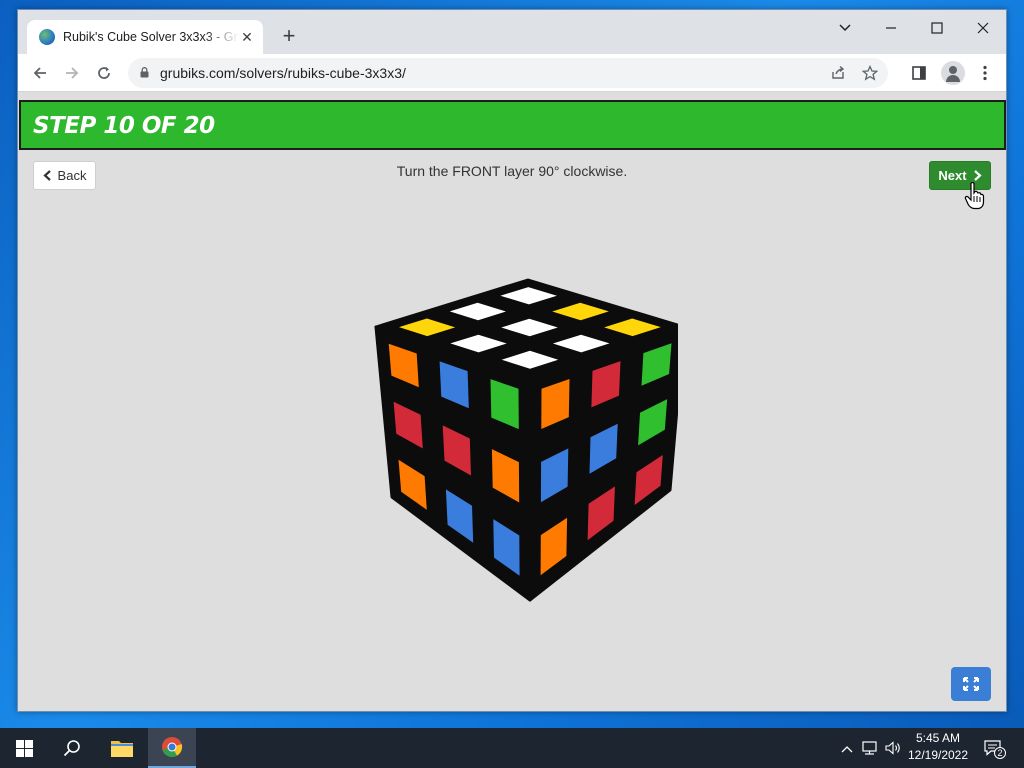 The height and width of the screenshot is (768, 1024). I want to click on browser-toolbar: grubiks.com/solvers/rubiks-cube-3x3x3/, so click(512, 73).